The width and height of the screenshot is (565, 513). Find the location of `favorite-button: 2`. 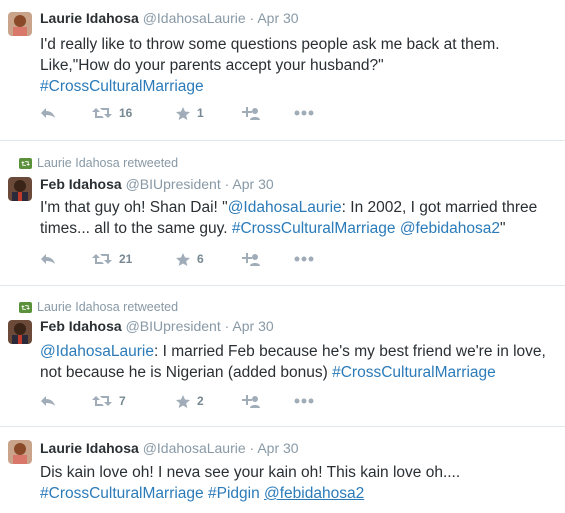

favorite-button: 2 is located at coordinates (209, 401).